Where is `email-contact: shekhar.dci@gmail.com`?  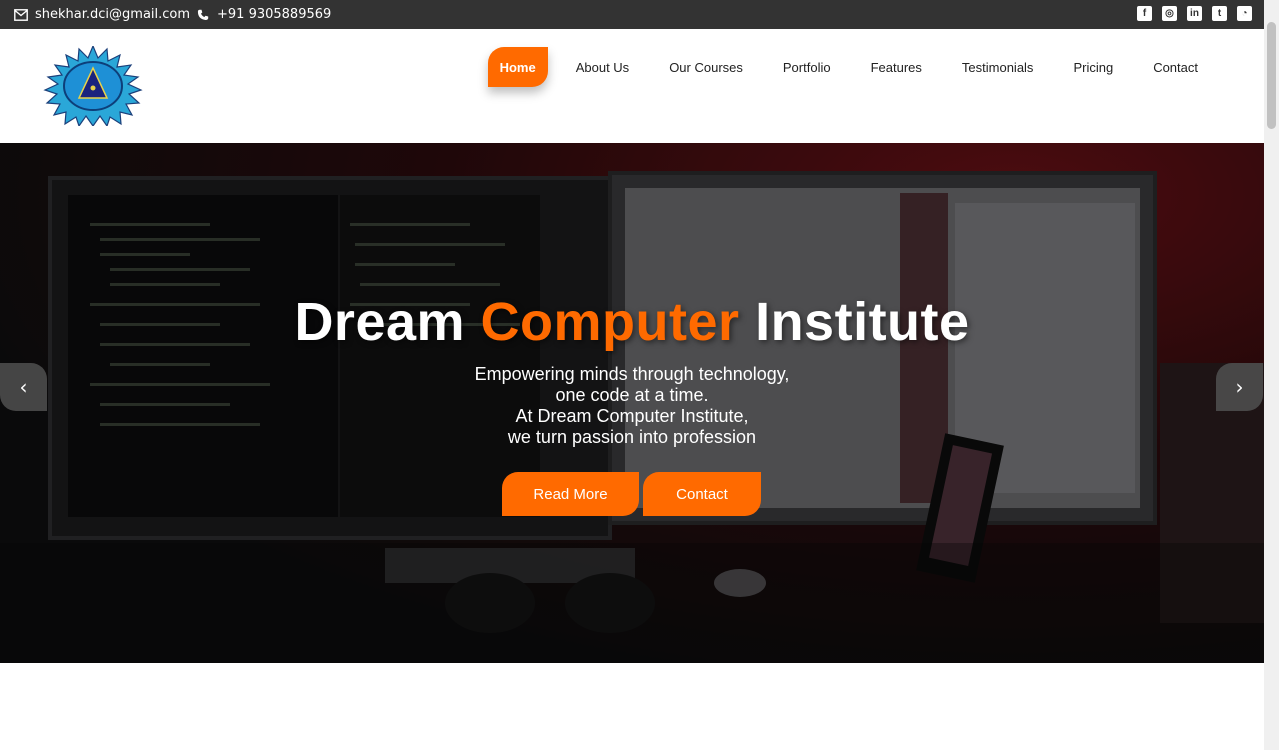 email-contact: shekhar.dci@gmail.com is located at coordinates (102, 14).